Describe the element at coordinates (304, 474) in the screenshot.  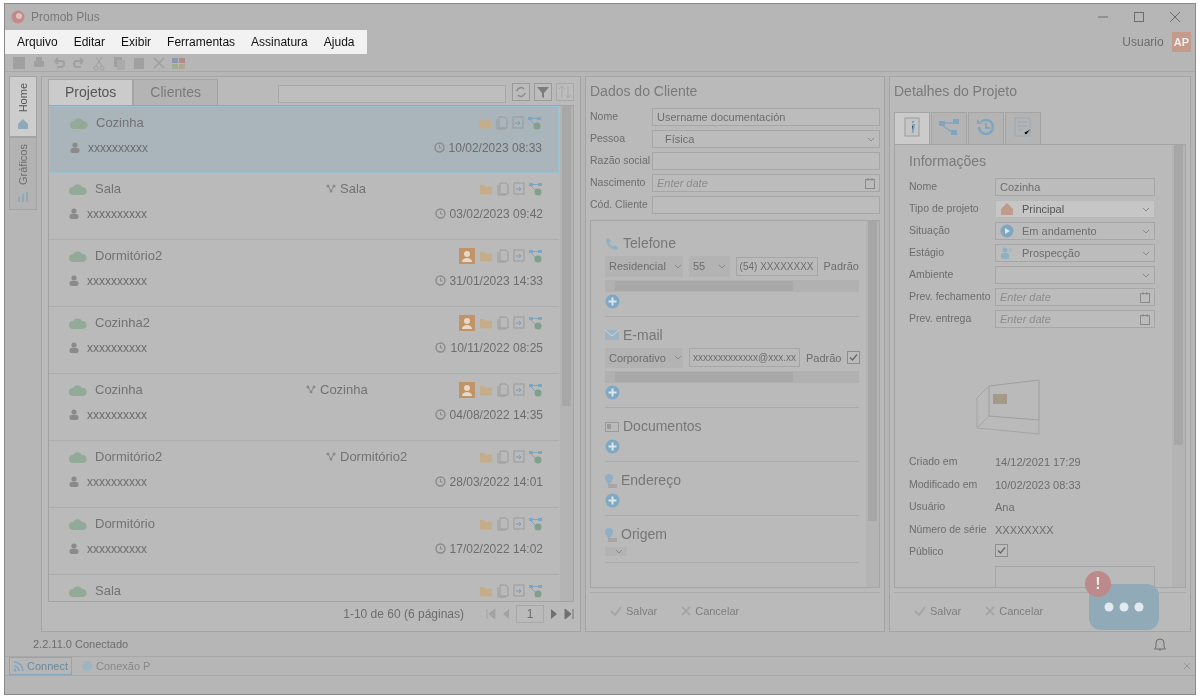
I see `project-row: Dormitório2 Dormitório2 xxxxxxxxxx 28/03/2022 14:01` at that location.